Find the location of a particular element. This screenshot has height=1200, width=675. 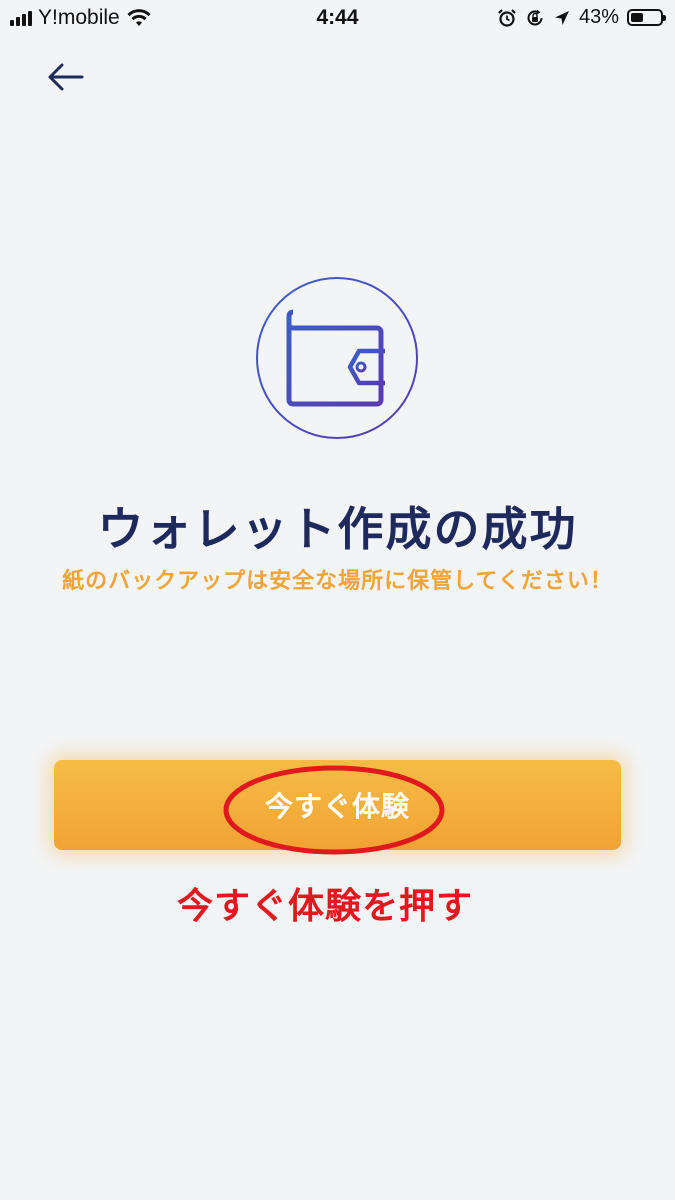

status-bar: Y!mobile 4:44 43% is located at coordinates (337, 20).